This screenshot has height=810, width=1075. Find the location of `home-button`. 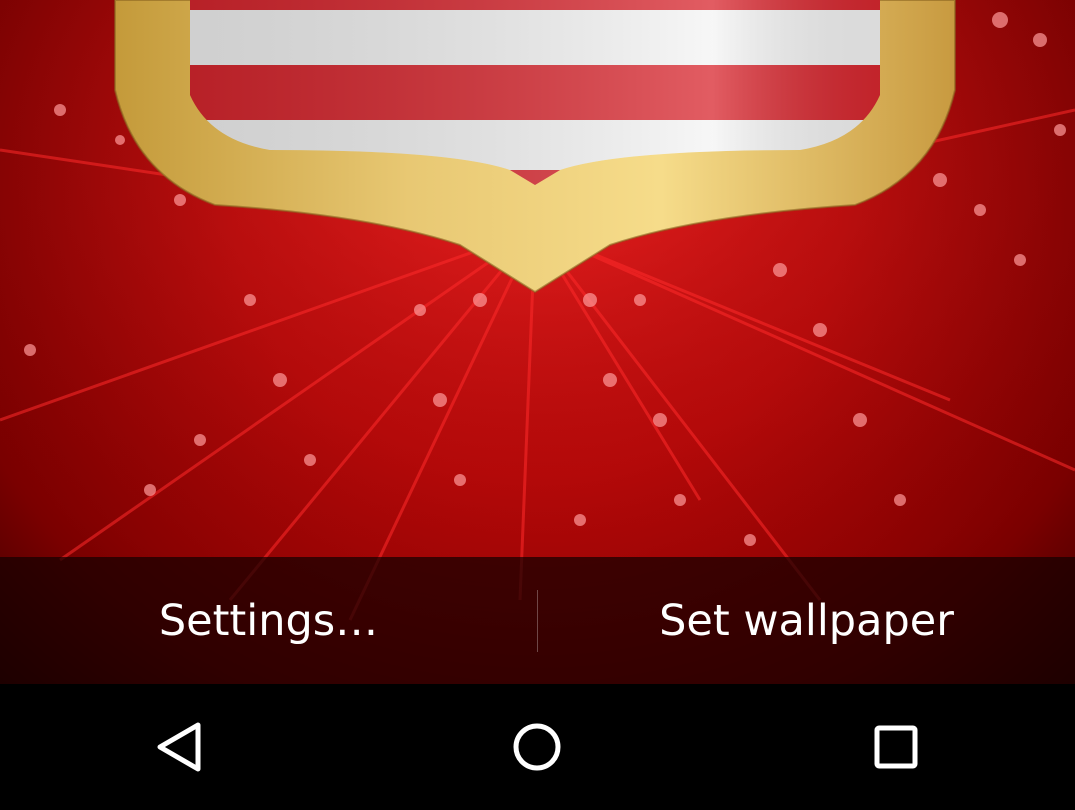

home-button is located at coordinates (537, 747).